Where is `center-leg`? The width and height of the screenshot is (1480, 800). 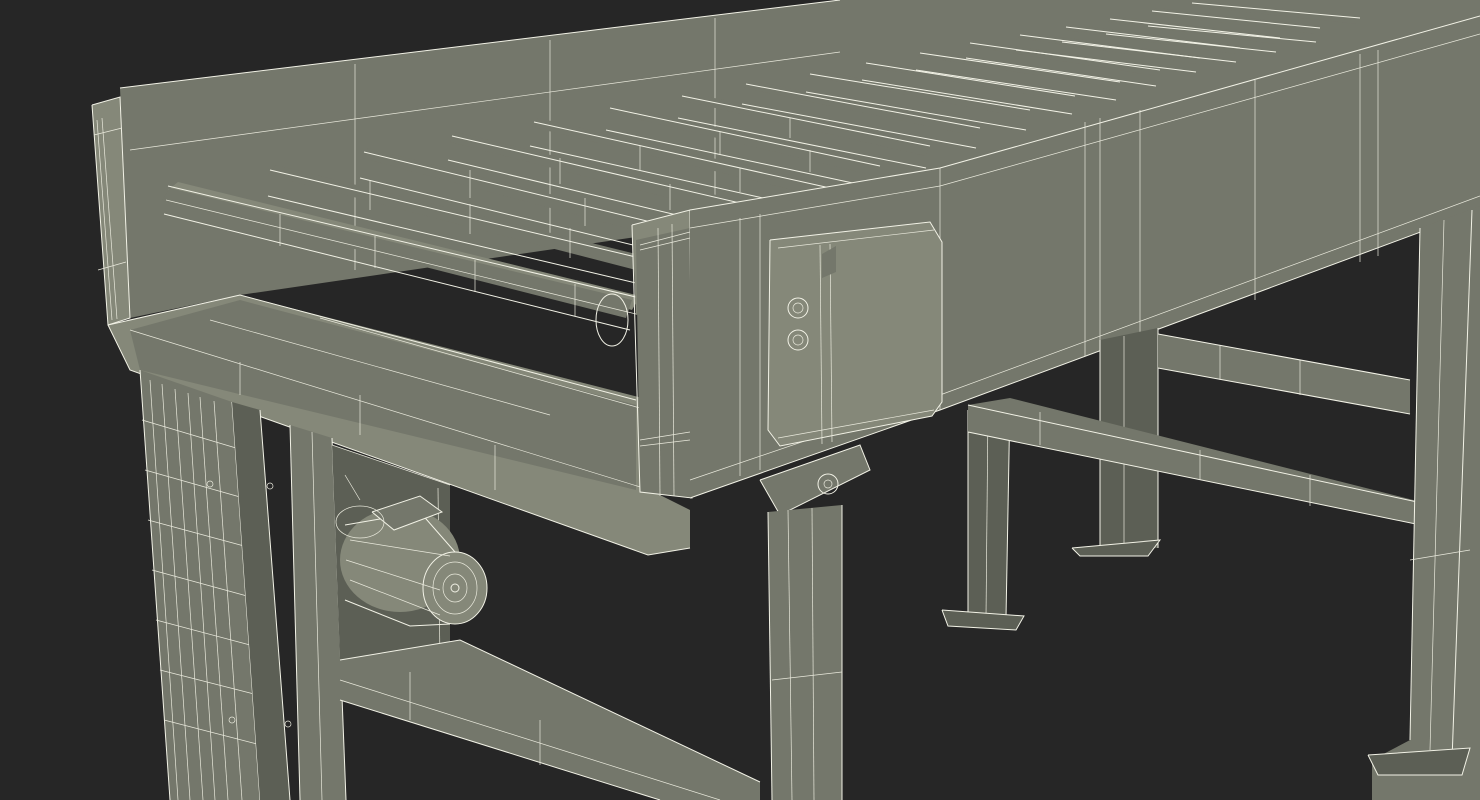 center-leg is located at coordinates (805, 652).